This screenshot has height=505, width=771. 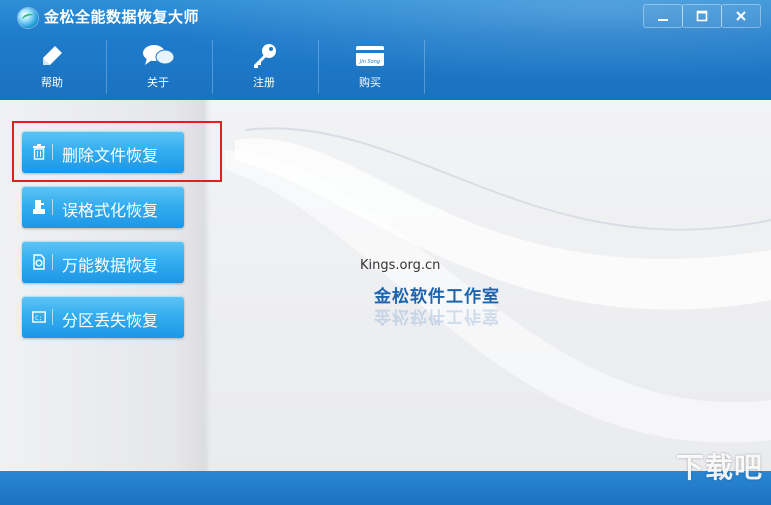 I want to click on site-url-text: Kings.org.cn, so click(x=400, y=265).